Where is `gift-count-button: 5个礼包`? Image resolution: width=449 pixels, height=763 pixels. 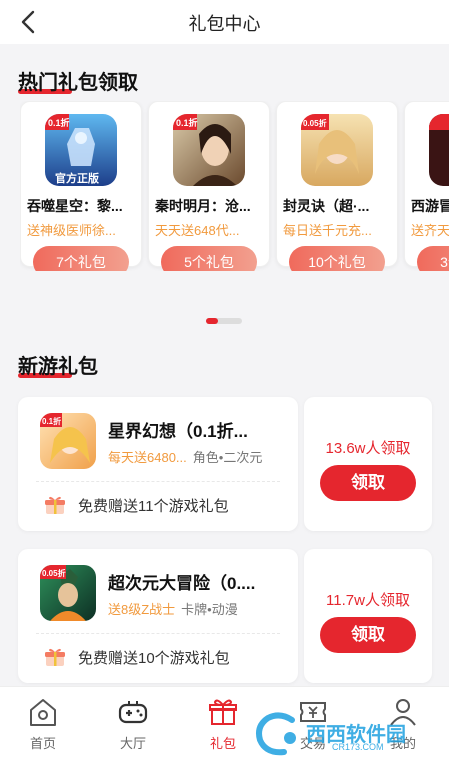
gift-count-button: 5个礼包 is located at coordinates (209, 258).